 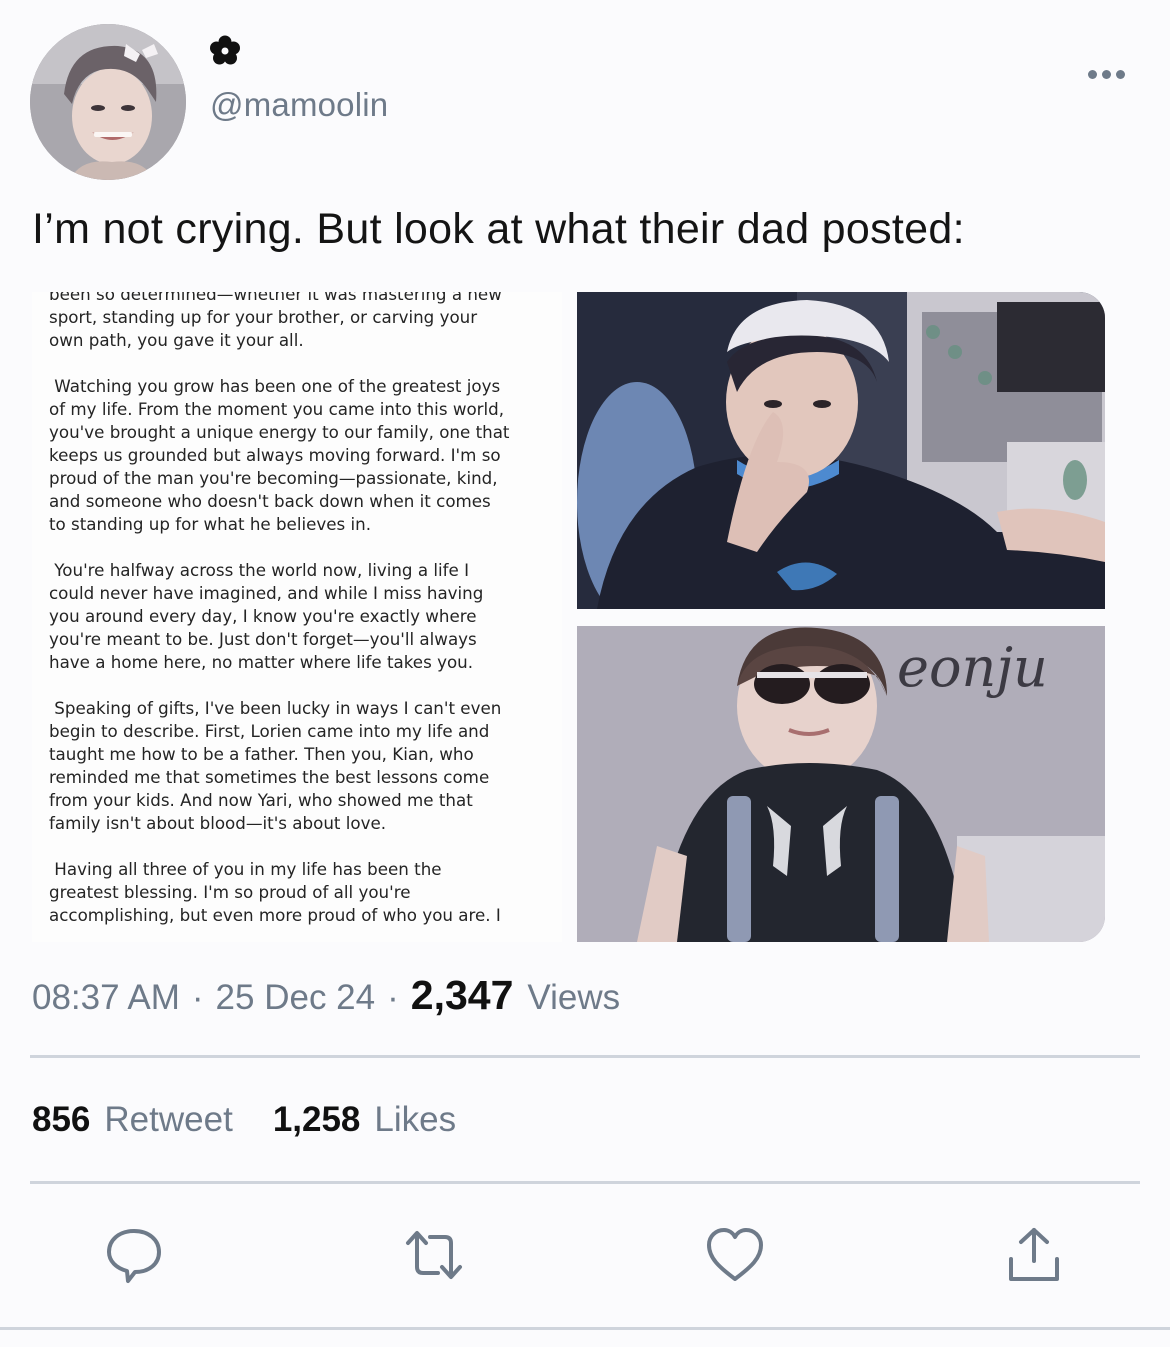 What do you see at coordinates (168, 1120) in the screenshot?
I see `retweet-label: Retweet` at bounding box center [168, 1120].